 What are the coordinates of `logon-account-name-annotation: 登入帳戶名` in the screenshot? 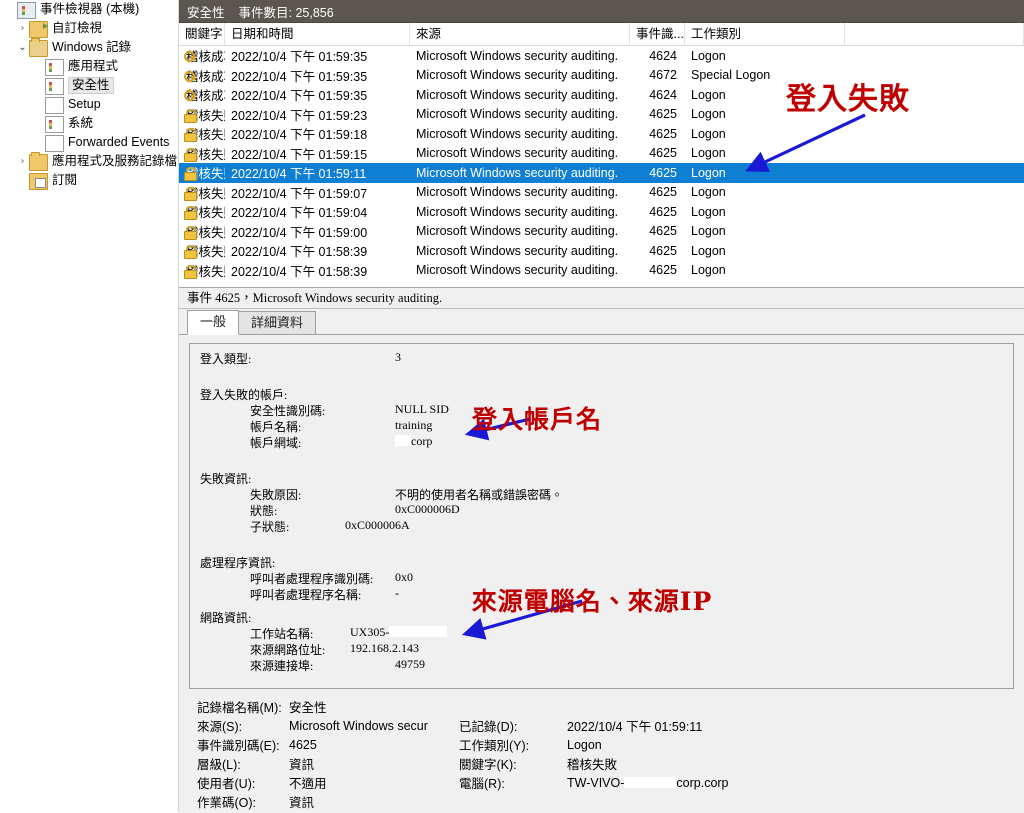 It's located at (537, 419).